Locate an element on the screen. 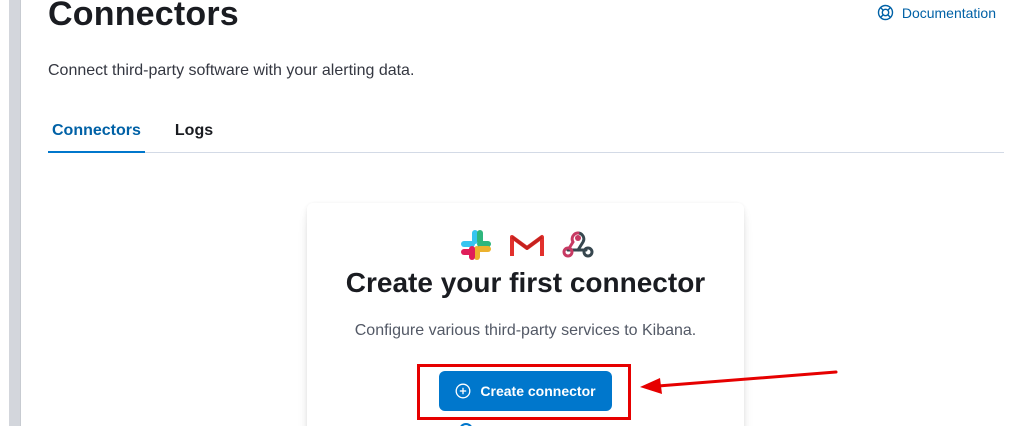 Image resolution: width=1028 pixels, height=426 pixels. gmail-icon is located at coordinates (527, 245).